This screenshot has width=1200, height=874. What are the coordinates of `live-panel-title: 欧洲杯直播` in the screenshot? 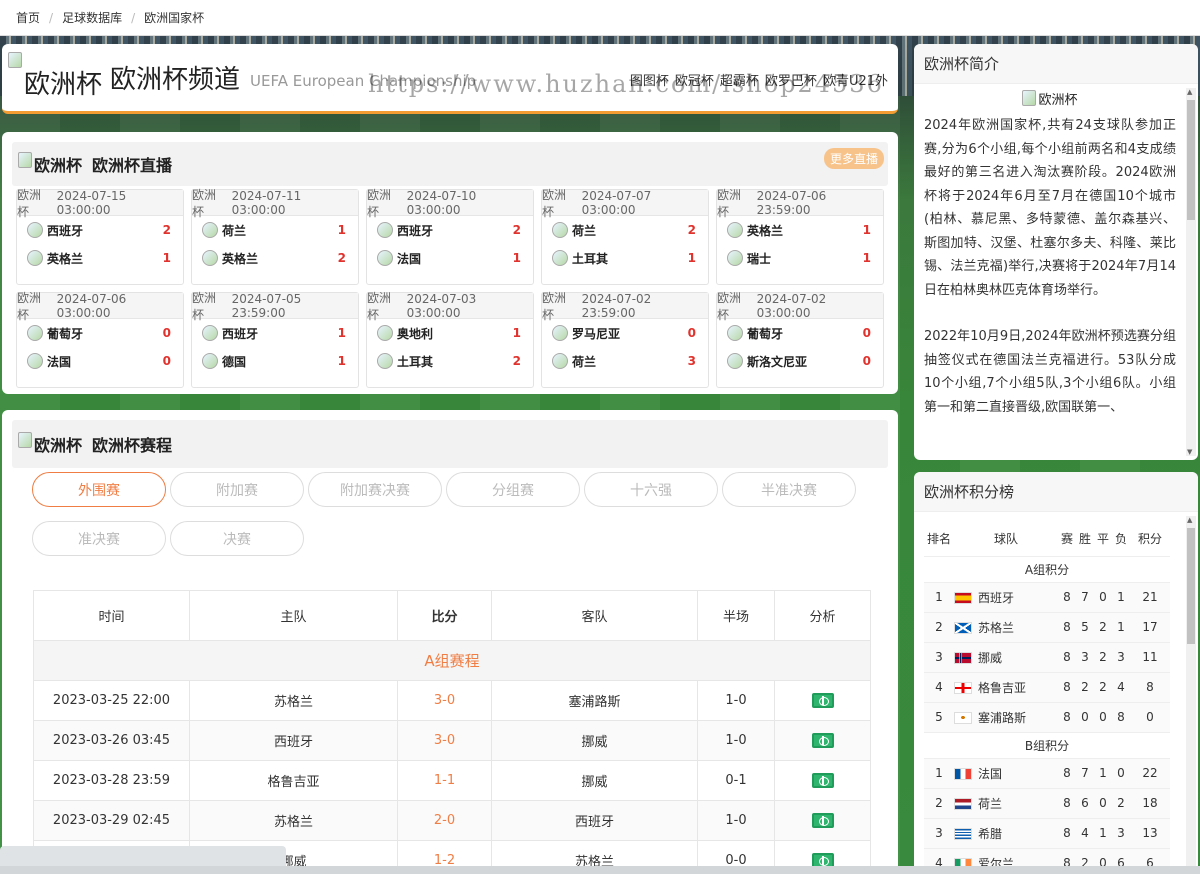 It's located at (132, 165).